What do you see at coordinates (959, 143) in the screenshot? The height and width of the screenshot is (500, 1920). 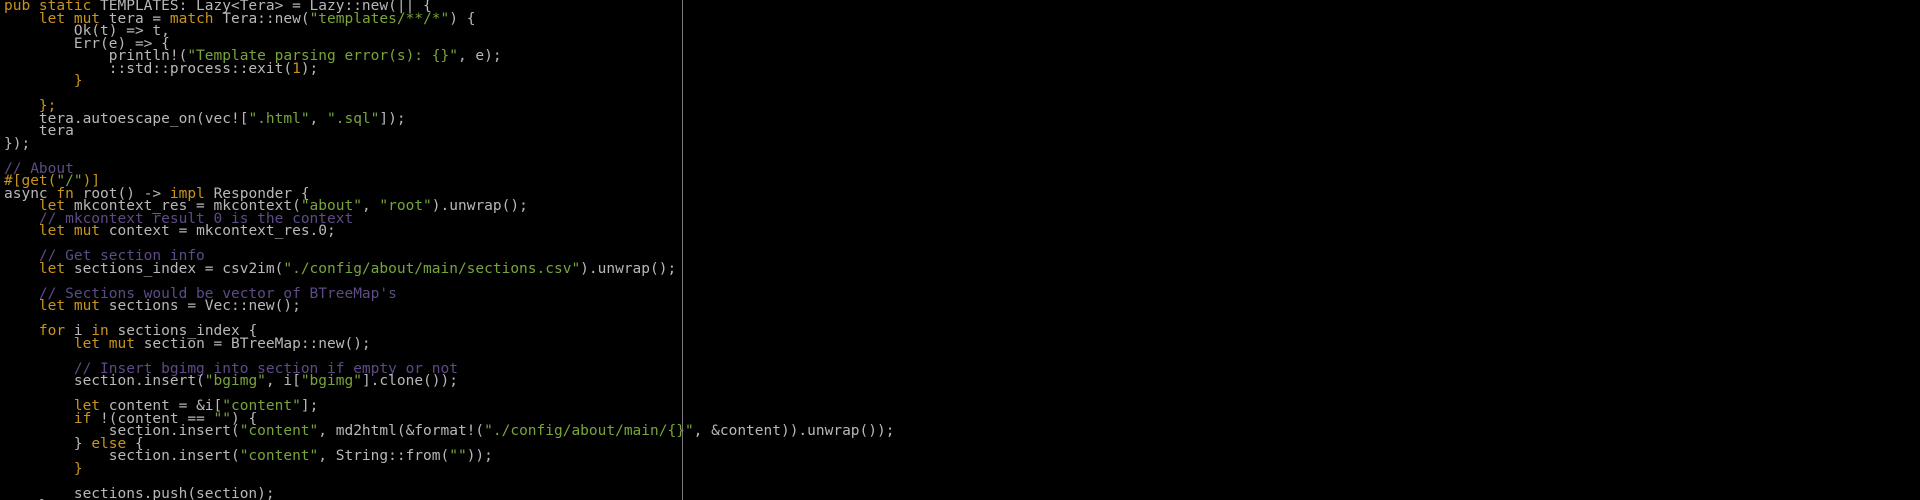 I see `code-line: });` at bounding box center [959, 143].